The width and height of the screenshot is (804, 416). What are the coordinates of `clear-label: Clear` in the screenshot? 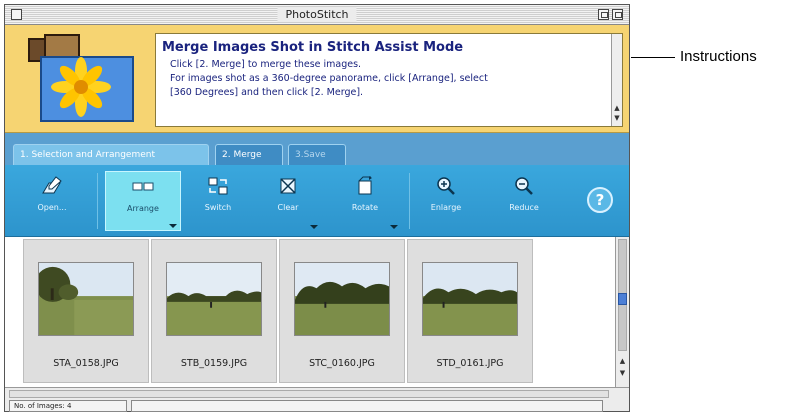 It's located at (288, 207).